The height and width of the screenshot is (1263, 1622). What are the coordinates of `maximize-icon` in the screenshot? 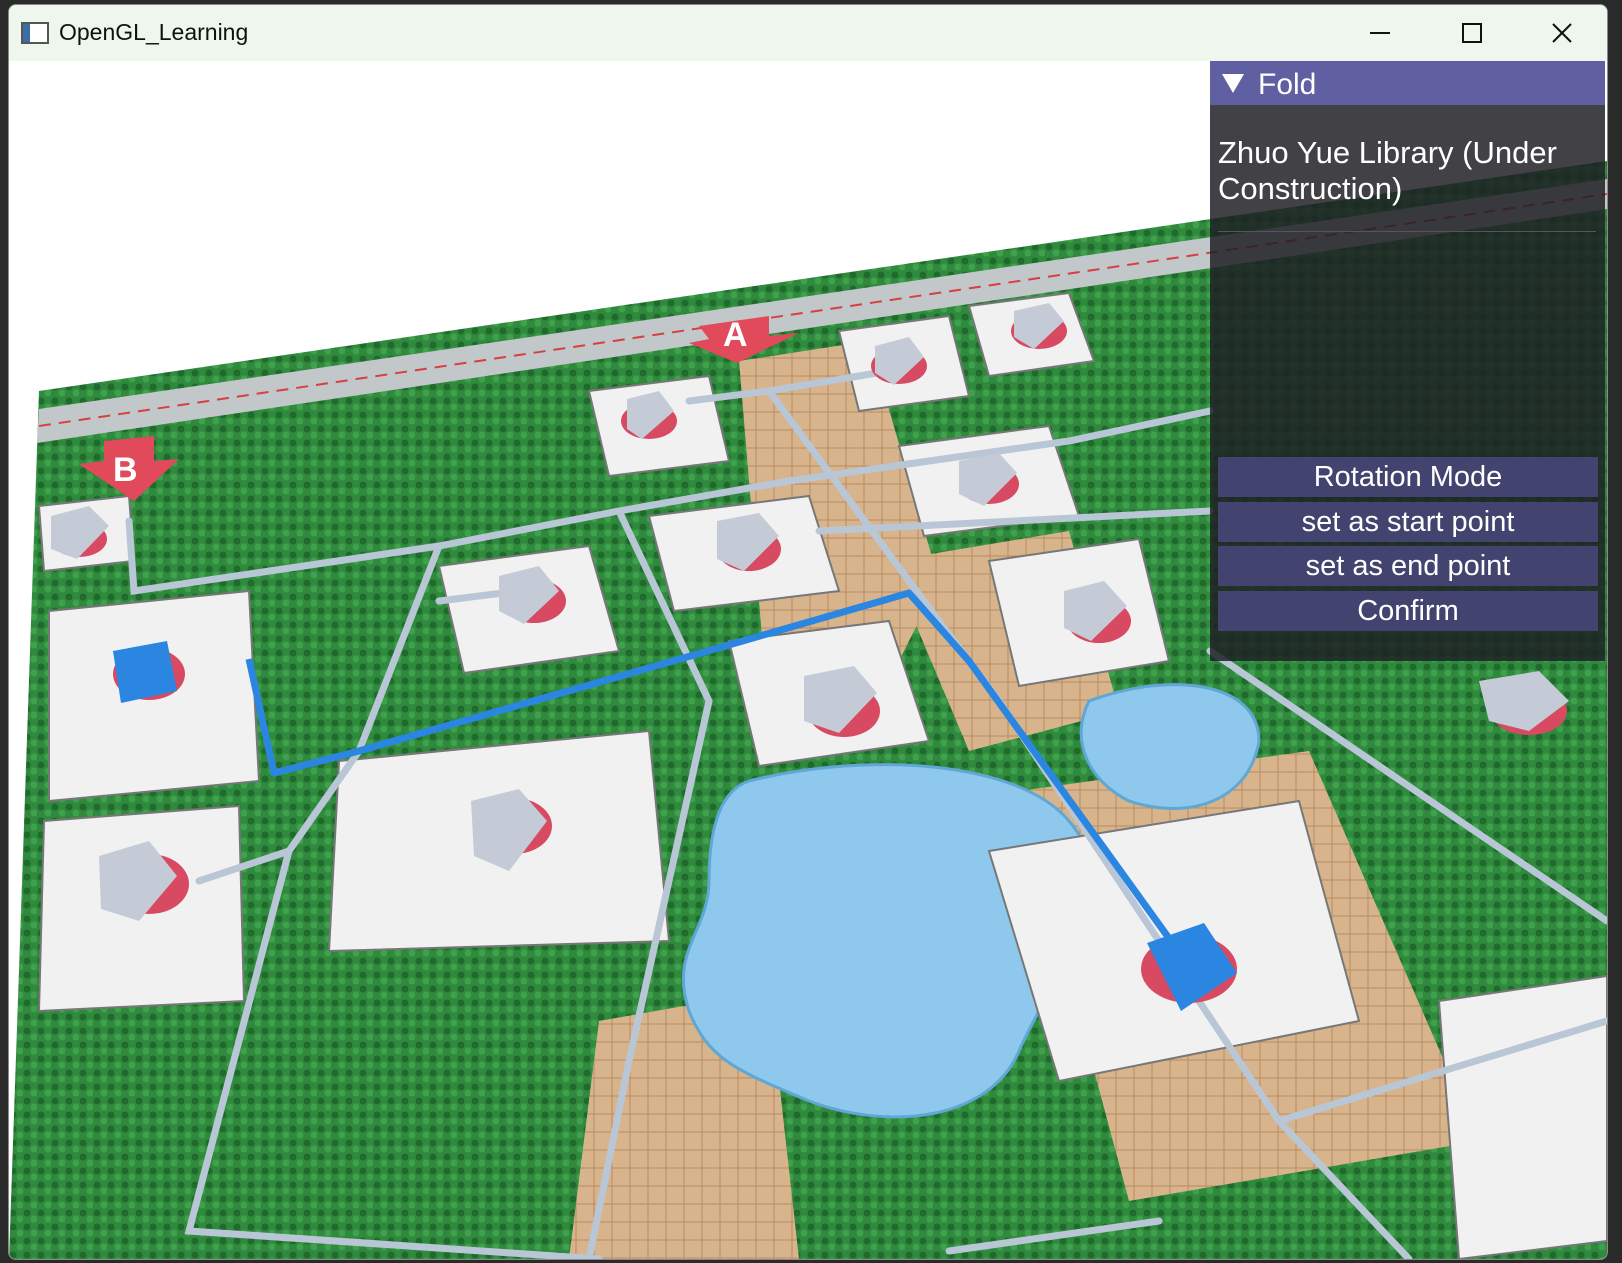 It's located at (1472, 33).